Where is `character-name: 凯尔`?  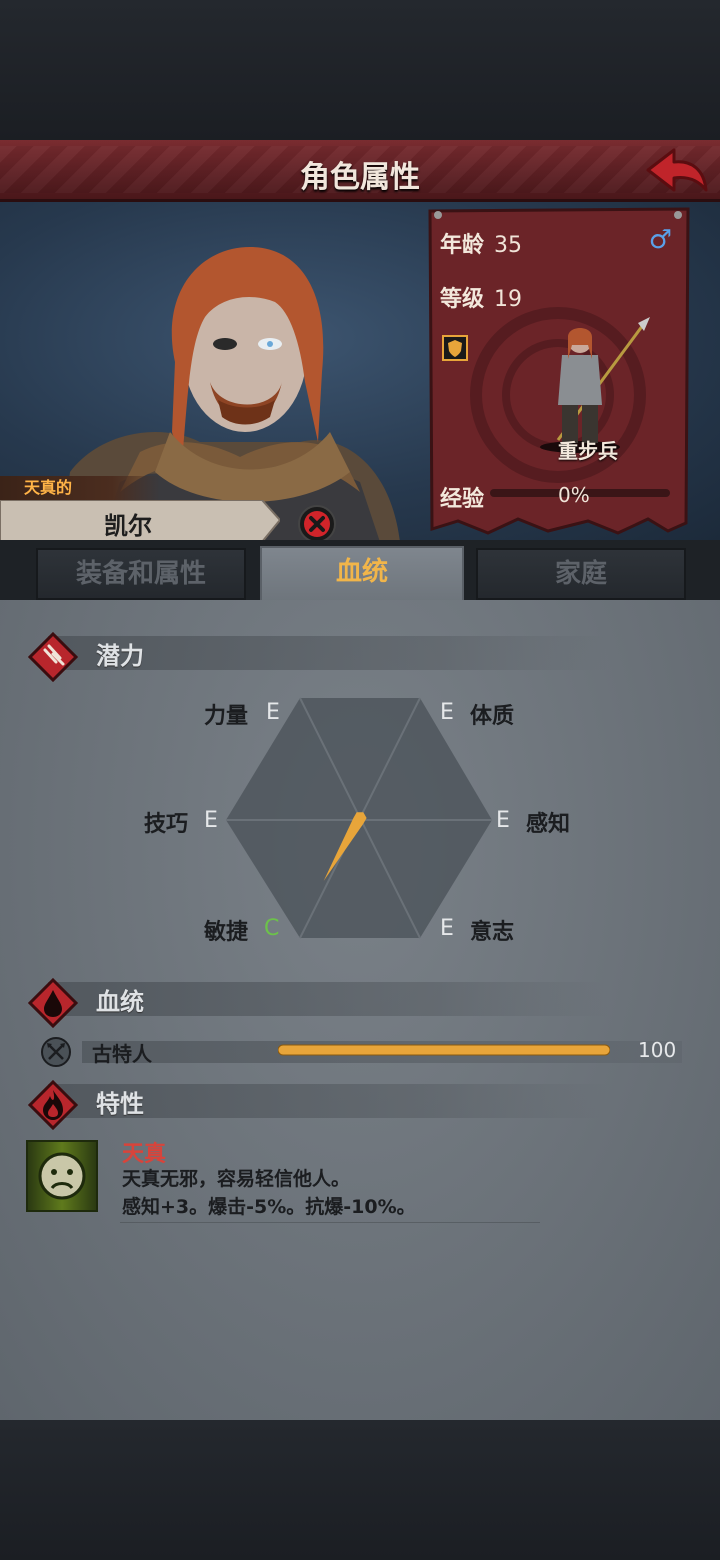
character-name: 凯尔 is located at coordinates (128, 526).